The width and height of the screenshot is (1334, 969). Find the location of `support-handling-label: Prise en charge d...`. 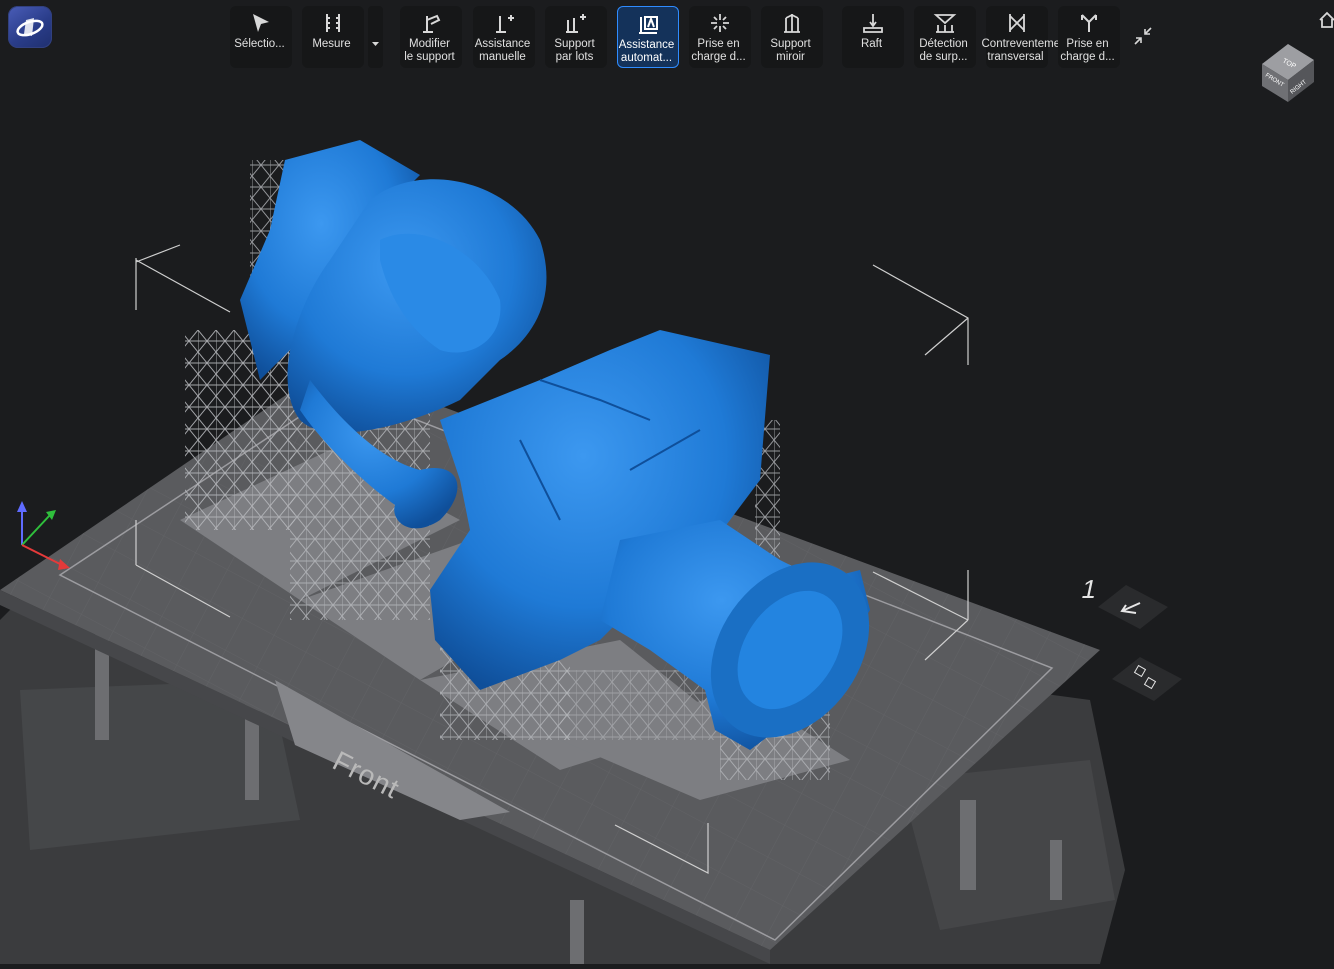

support-handling-label: Prise en charge d... is located at coordinates (718, 50).